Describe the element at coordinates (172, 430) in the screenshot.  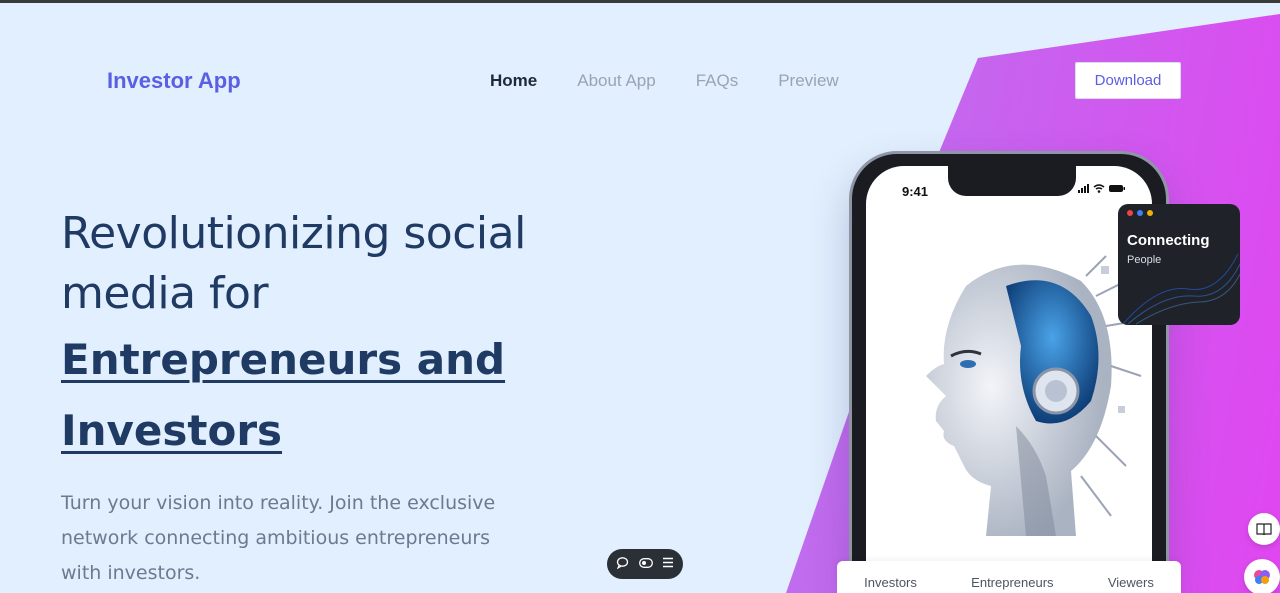
I see `hero-highlight-line2: Investors` at that location.